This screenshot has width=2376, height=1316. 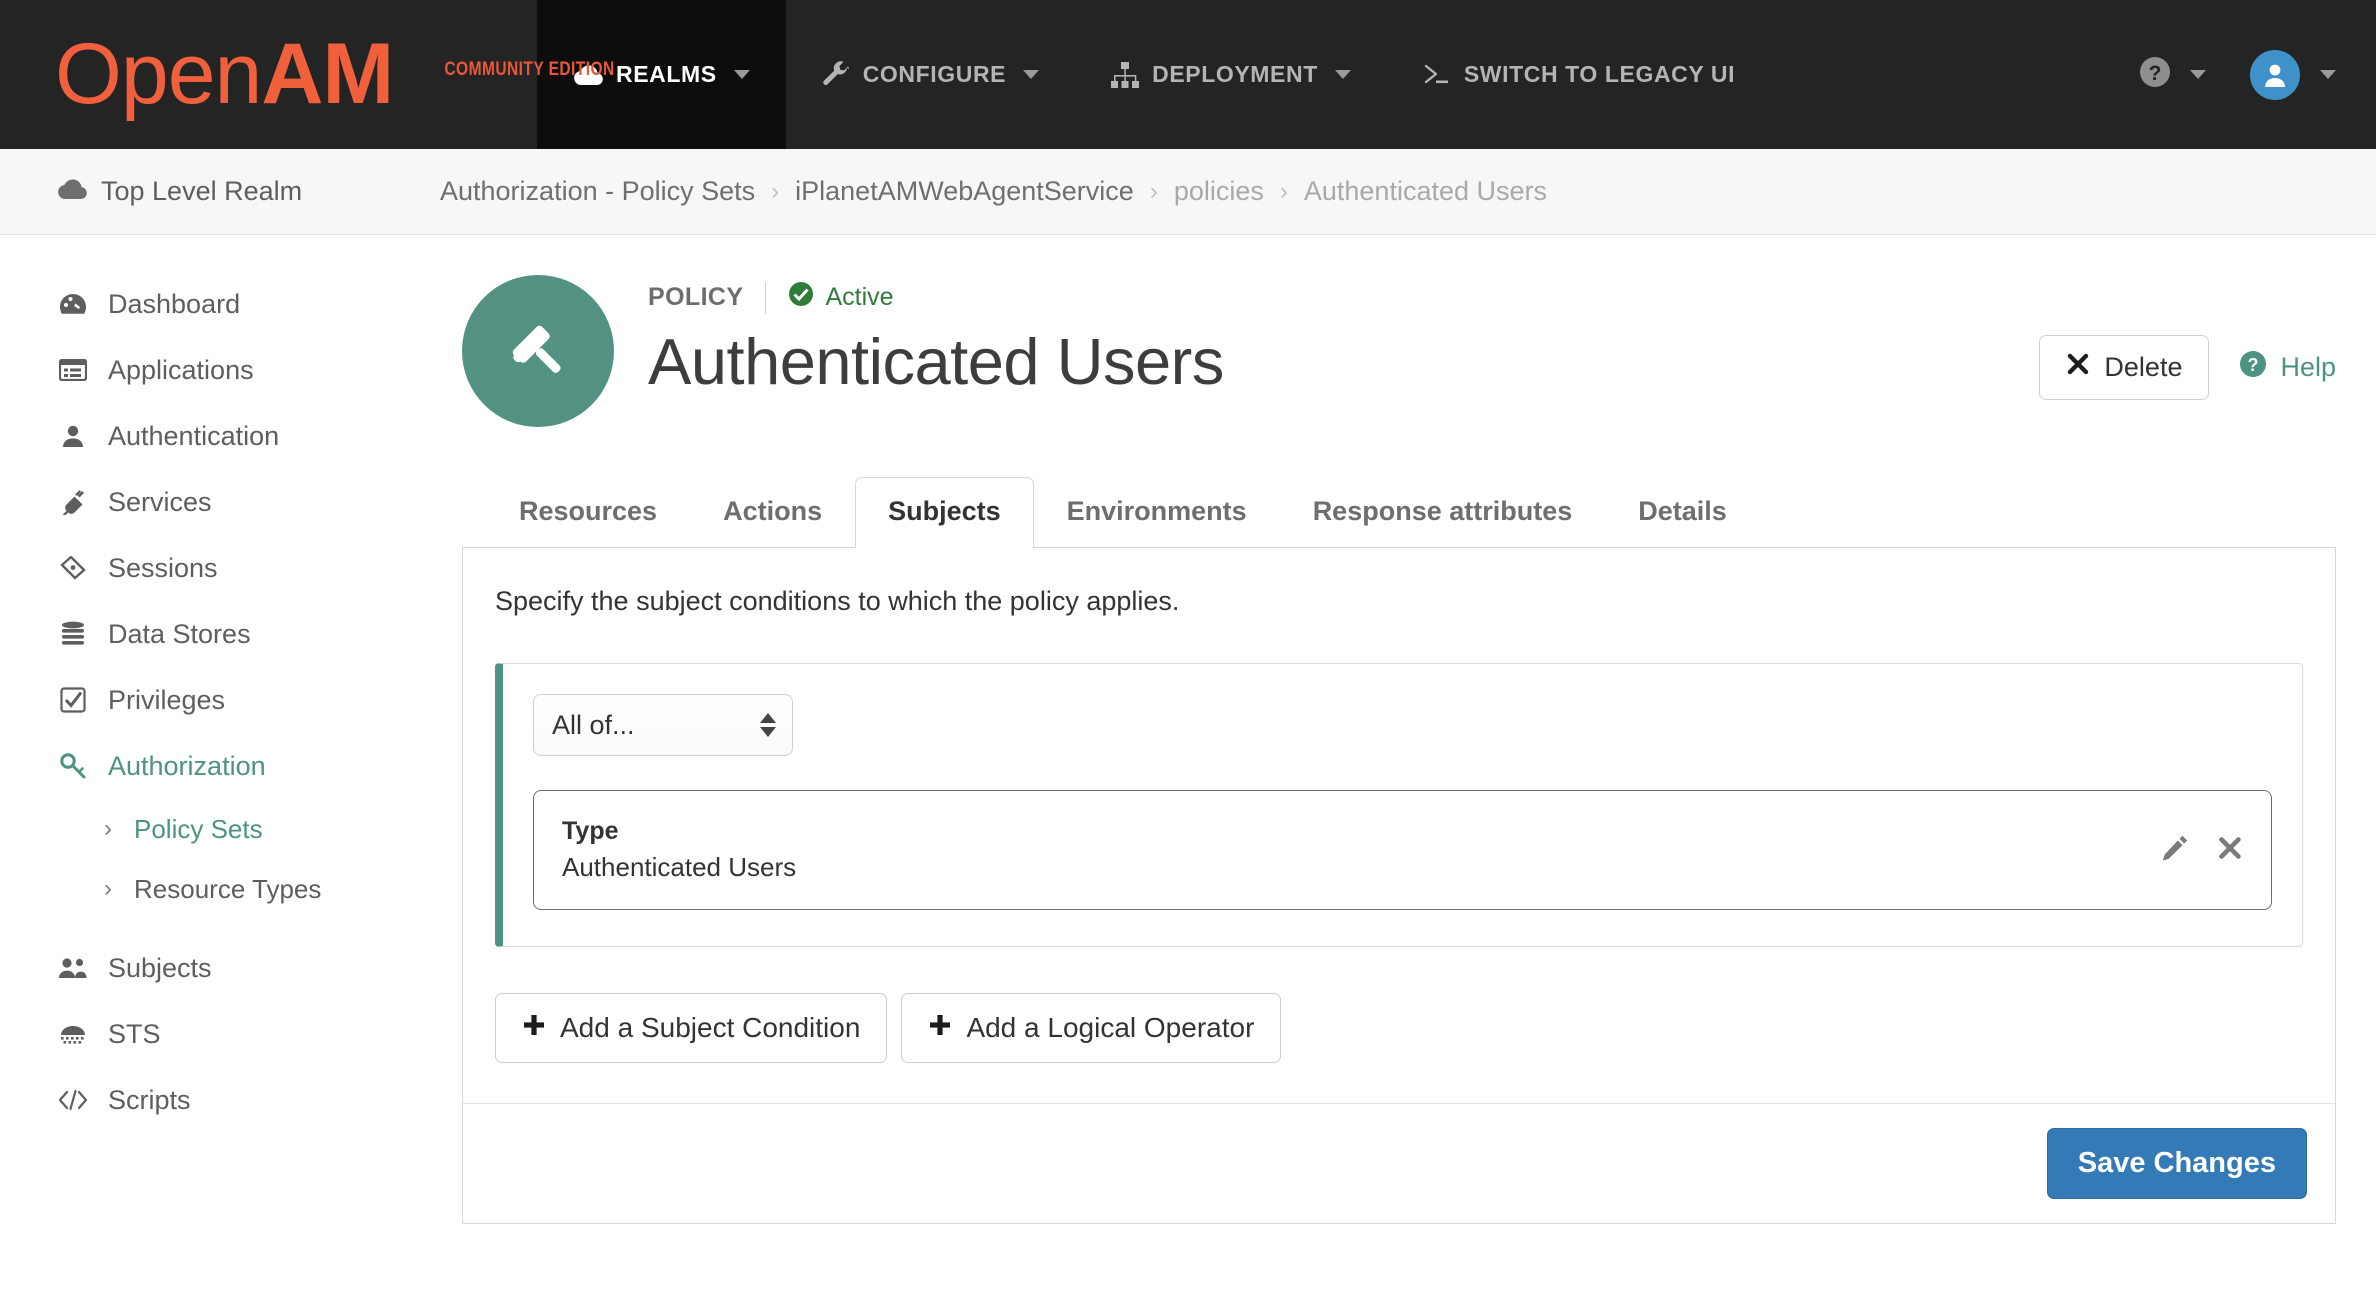 I want to click on arrow-up-icon, so click(x=768, y=718).